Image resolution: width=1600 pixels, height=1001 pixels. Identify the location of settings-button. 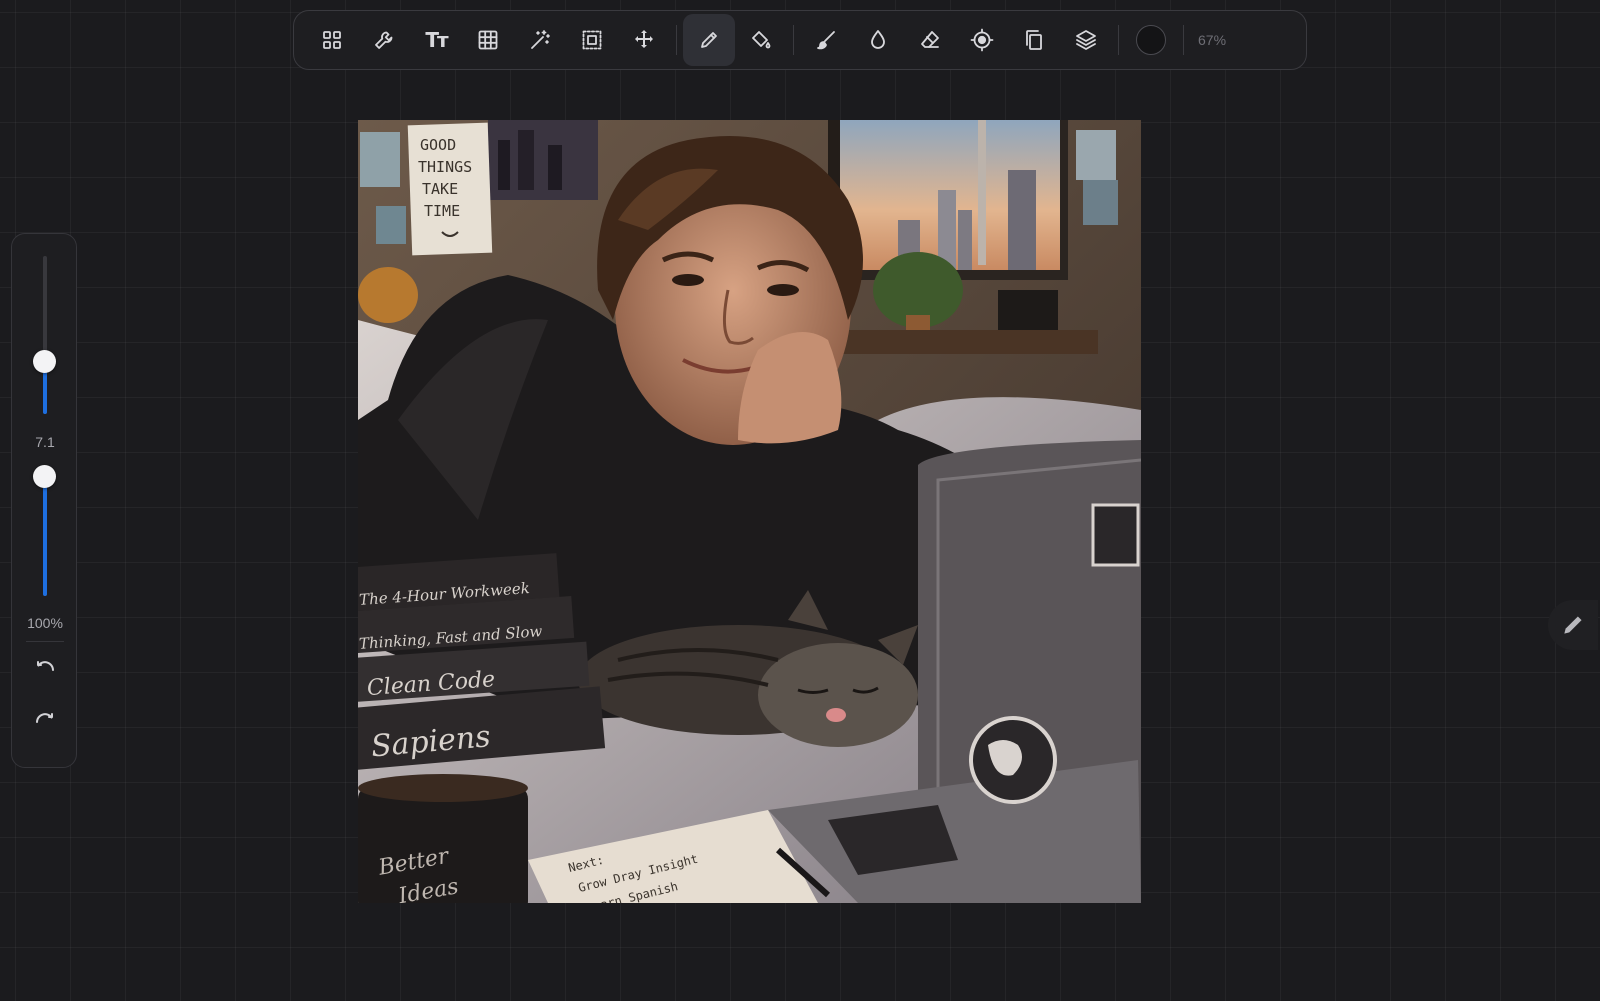
(384, 40).